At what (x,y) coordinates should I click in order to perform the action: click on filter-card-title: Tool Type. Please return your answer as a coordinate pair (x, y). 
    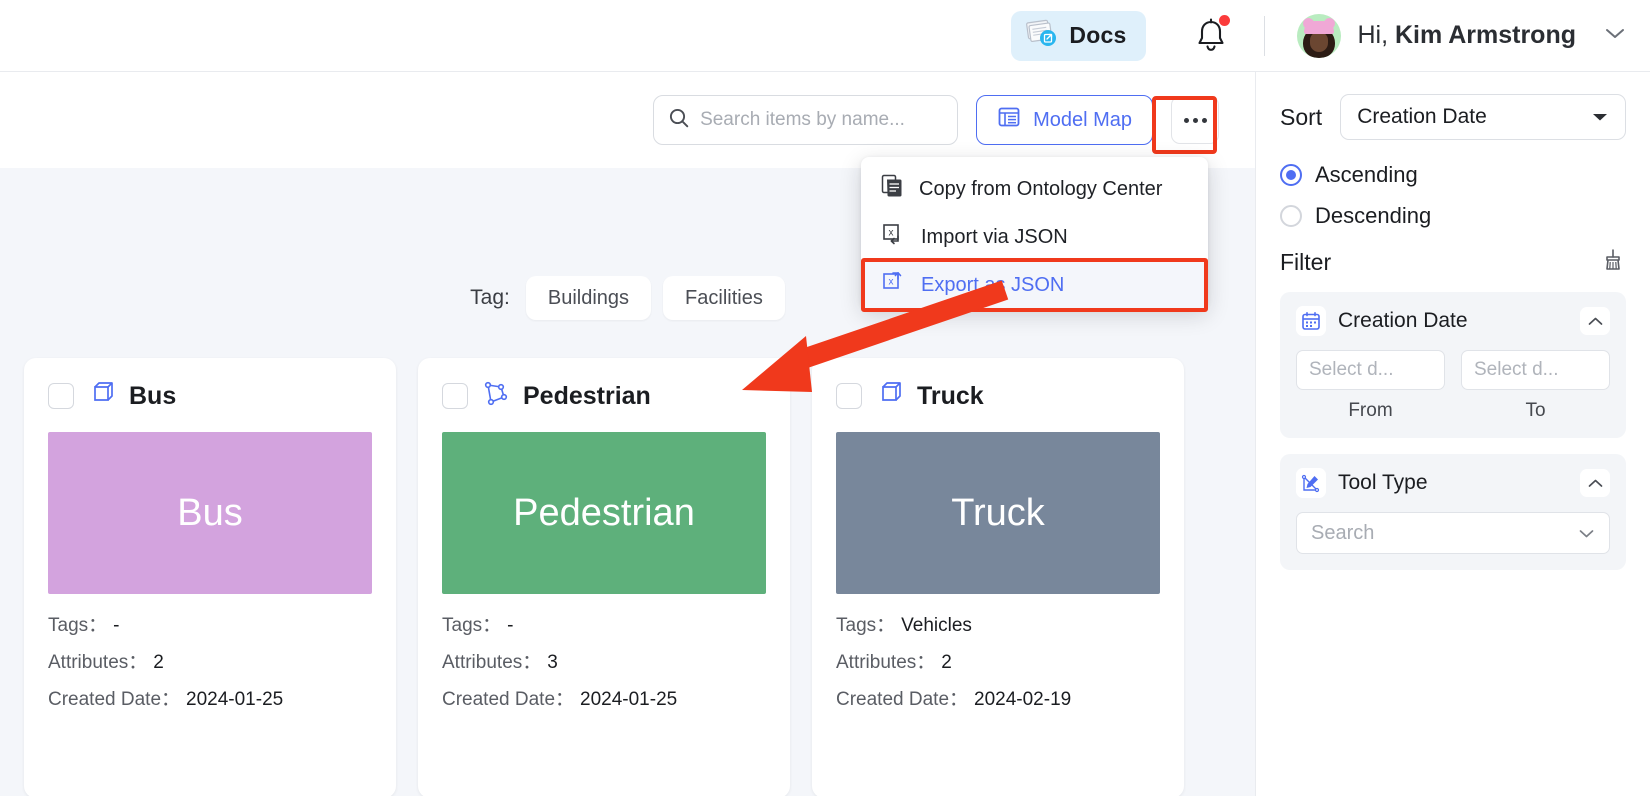
    Looking at the image, I should click on (1383, 482).